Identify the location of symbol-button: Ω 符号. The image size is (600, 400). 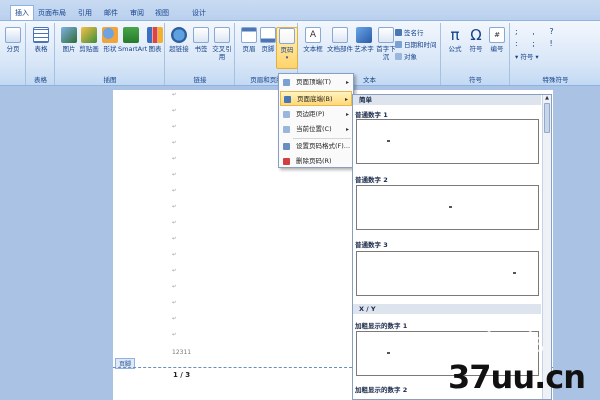
(476, 40).